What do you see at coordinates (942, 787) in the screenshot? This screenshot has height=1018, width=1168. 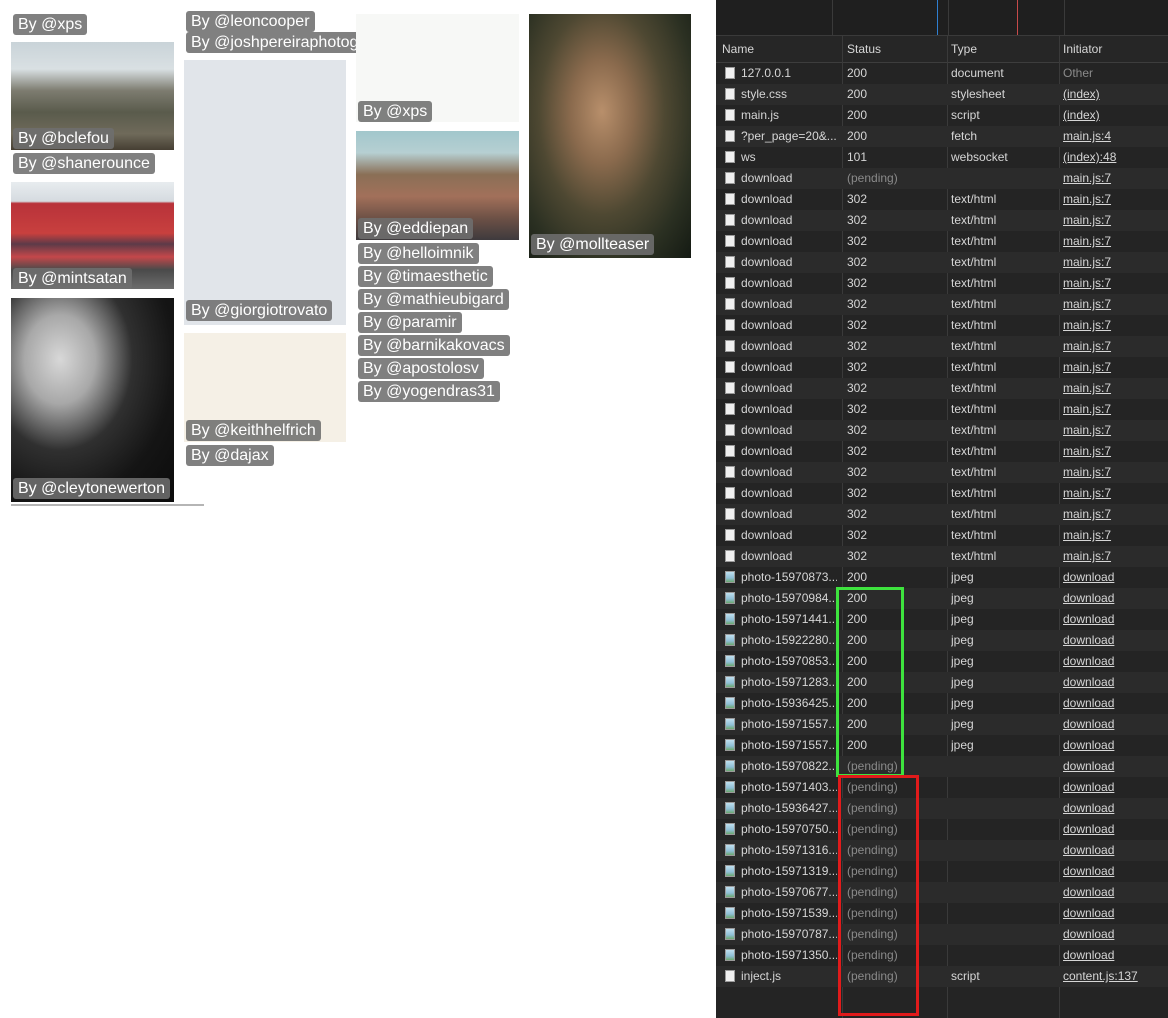 I see `network-request-row: photo-15971403... (pending) download` at bounding box center [942, 787].